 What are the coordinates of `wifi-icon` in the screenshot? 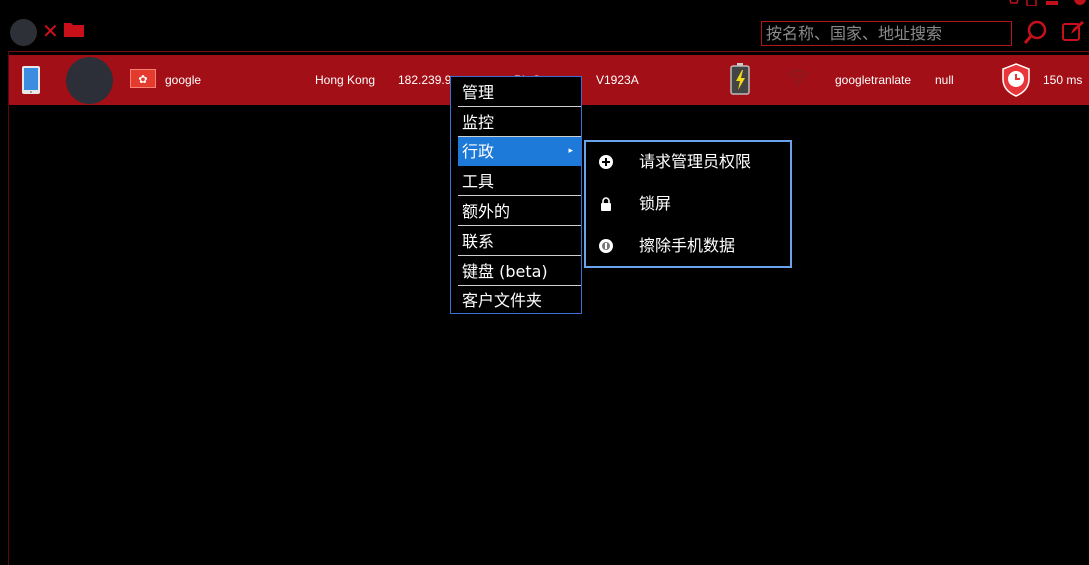 It's located at (798, 78).